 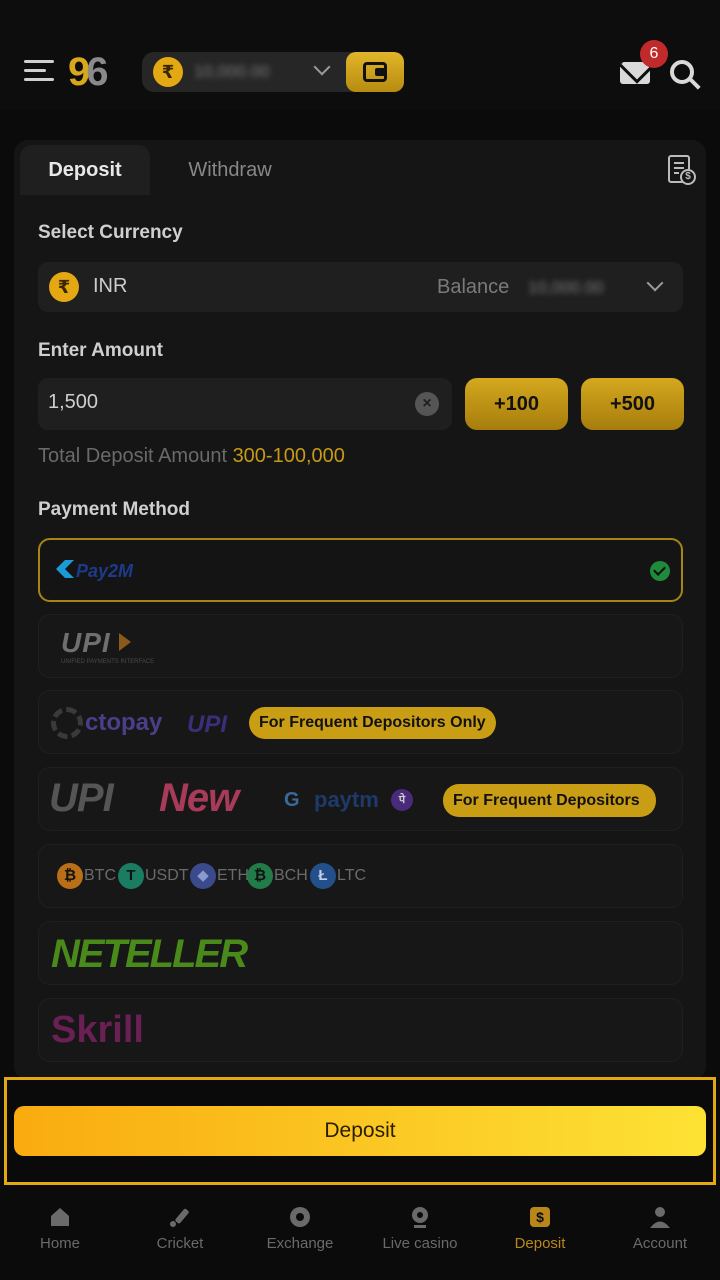 I want to click on eth-item: ◆ ETH, so click(x=219, y=876).